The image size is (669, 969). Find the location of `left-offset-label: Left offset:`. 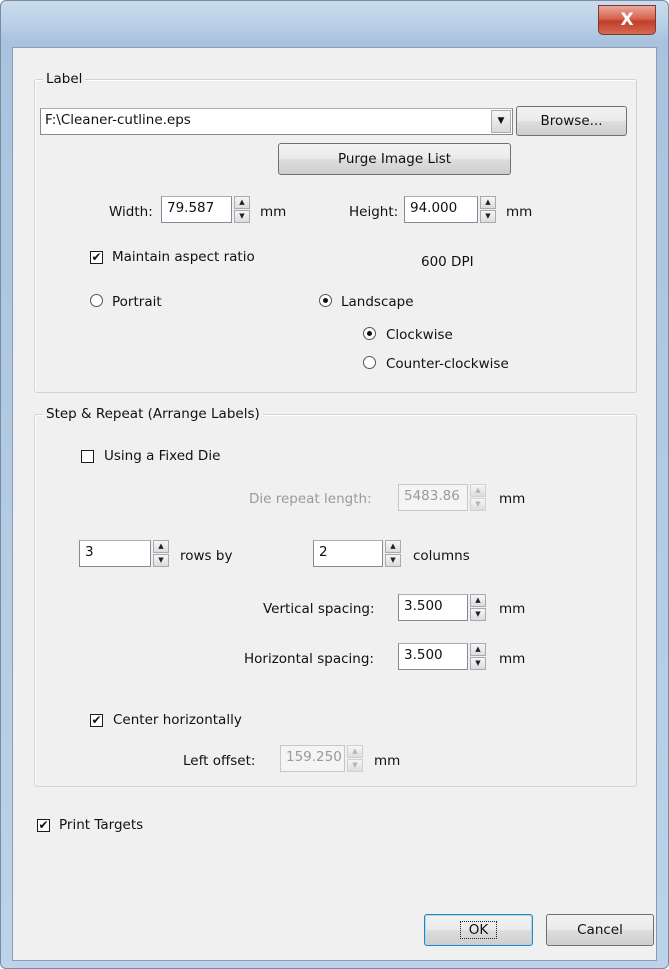

left-offset-label: Left offset: is located at coordinates (219, 761).